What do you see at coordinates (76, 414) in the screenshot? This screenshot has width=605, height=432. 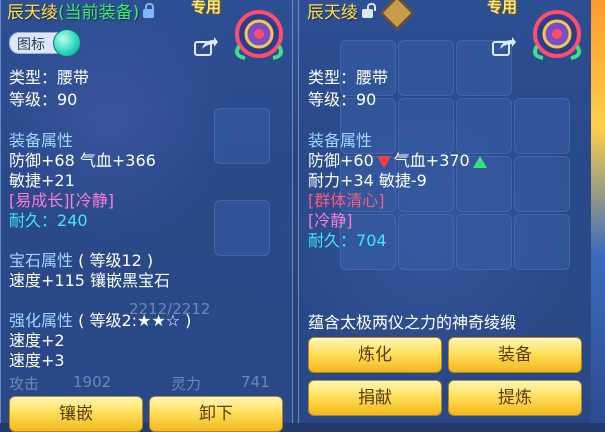 I see `inlay-button: 镶嵌` at bounding box center [76, 414].